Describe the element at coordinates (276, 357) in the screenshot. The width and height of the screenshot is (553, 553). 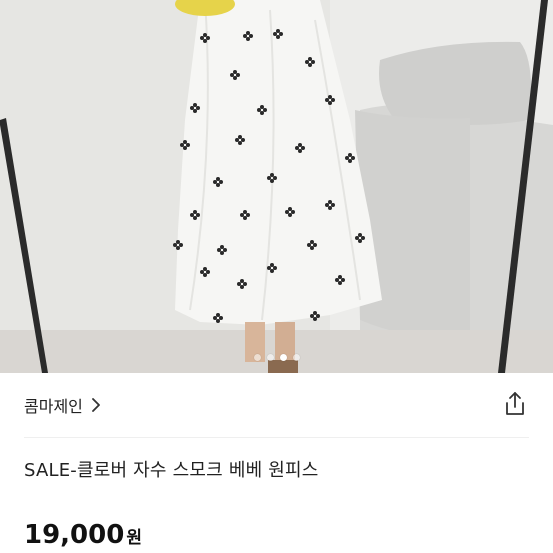
I see `carousel-indicator` at that location.